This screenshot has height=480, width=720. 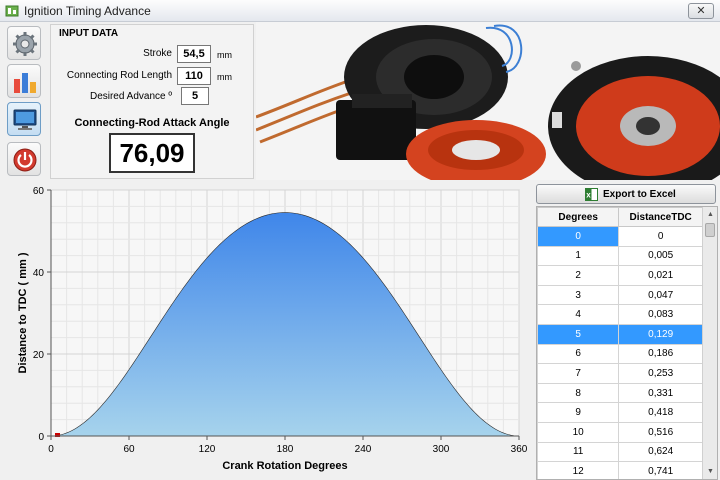 What do you see at coordinates (51, 449) in the screenshot?
I see `x-tick-label: 0` at bounding box center [51, 449].